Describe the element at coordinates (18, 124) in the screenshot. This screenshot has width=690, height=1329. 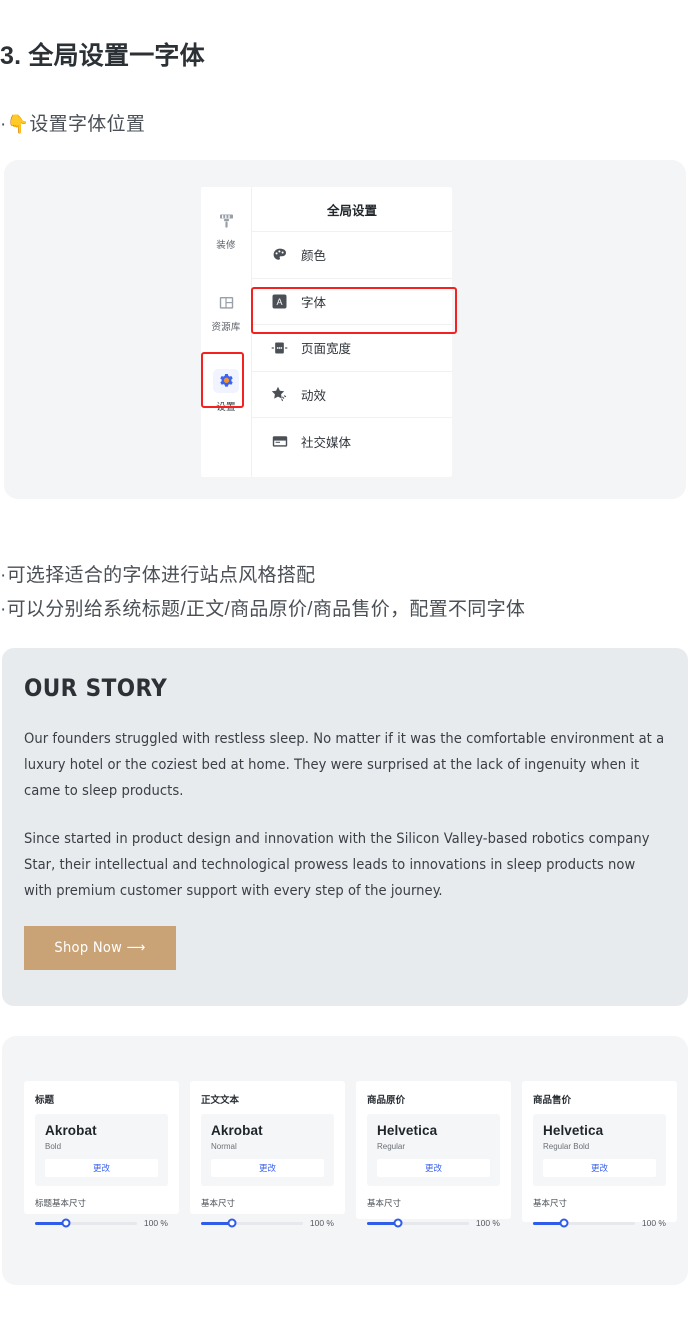
I see `pointing-down-icon: 👇` at that location.